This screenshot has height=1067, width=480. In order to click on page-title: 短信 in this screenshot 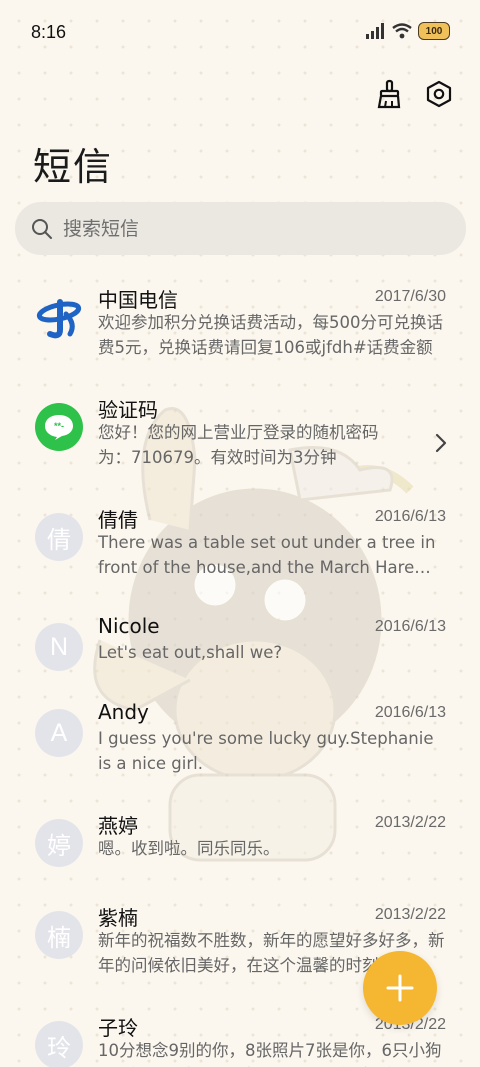, I will do `click(73, 167)`.